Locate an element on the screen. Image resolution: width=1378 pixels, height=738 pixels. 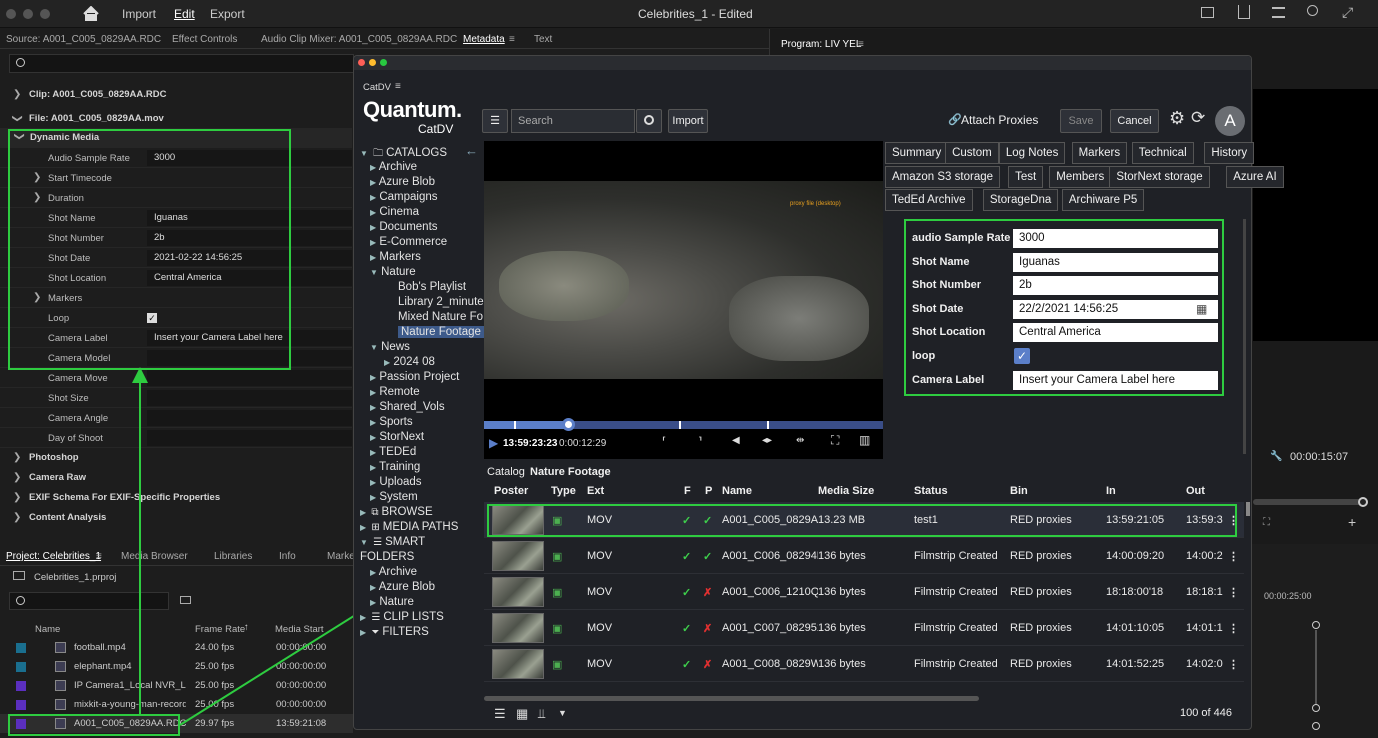
shot-location-field: Central America is located at coordinates (1115, 333).